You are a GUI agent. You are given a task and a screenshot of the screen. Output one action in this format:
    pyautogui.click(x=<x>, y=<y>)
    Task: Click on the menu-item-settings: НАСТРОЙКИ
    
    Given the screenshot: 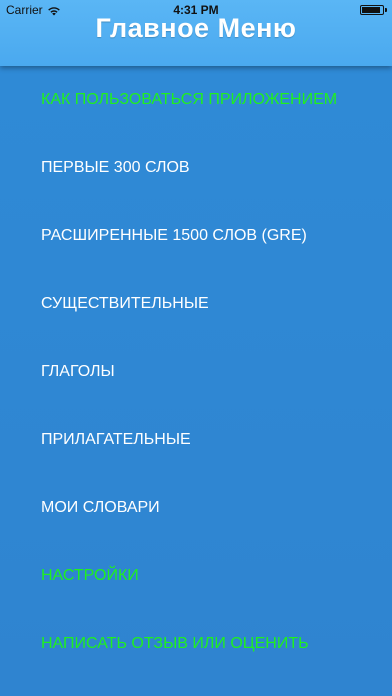 What is the action you would take?
    pyautogui.click(x=196, y=576)
    